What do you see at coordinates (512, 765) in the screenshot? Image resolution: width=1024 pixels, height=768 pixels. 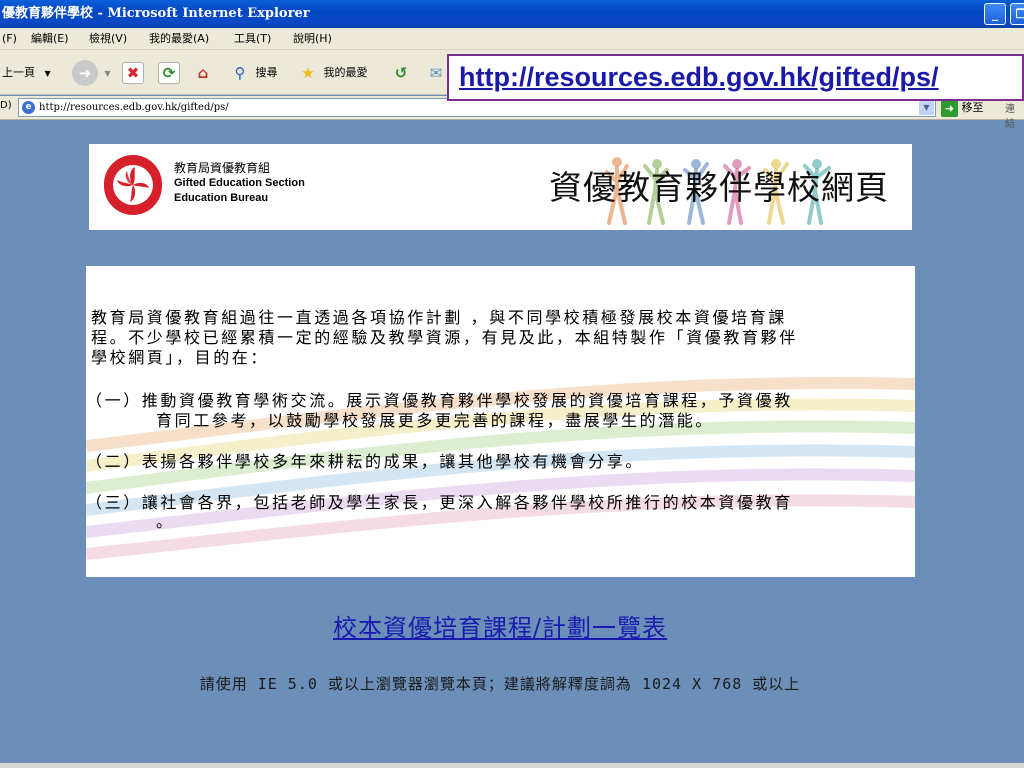 I see `status-bar` at bounding box center [512, 765].